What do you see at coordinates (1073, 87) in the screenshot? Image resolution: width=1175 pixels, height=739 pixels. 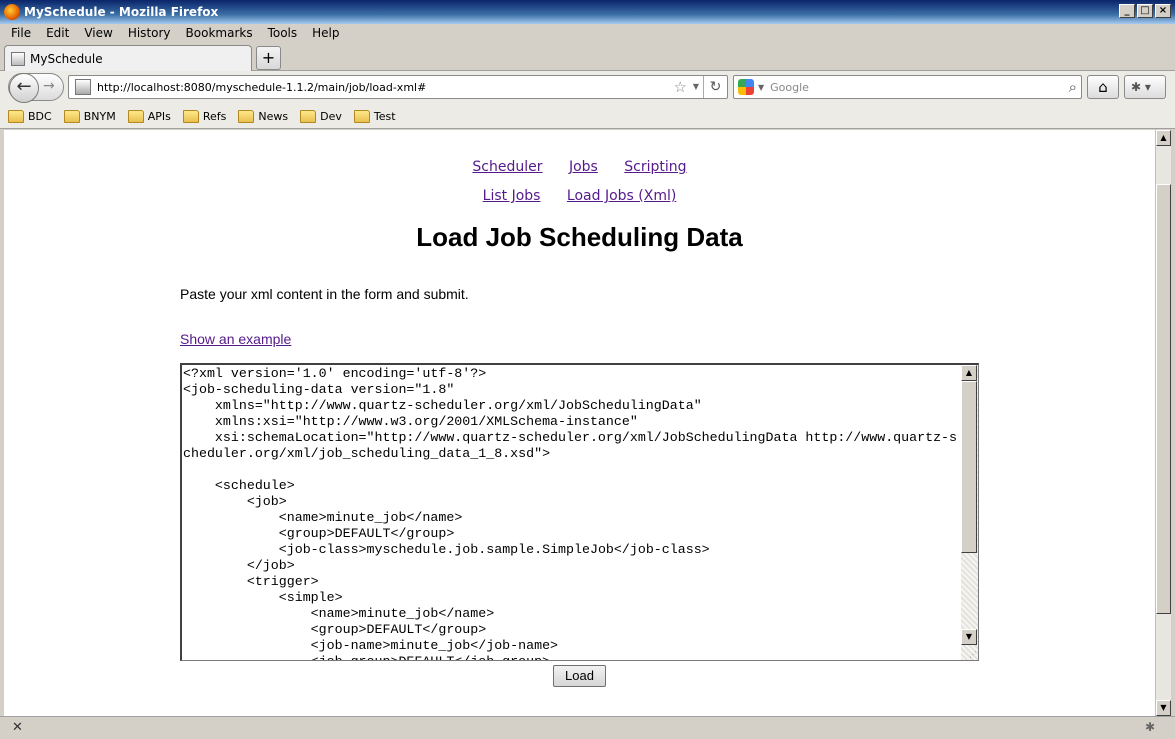 I see `search-icon: ⌕` at bounding box center [1073, 87].